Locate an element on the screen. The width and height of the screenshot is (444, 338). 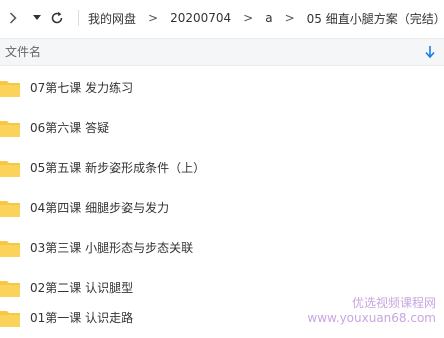
breadcrumb: 我的网盘 > 20200704 > a > 05 细直小腿方案（完结） is located at coordinates (266, 18).